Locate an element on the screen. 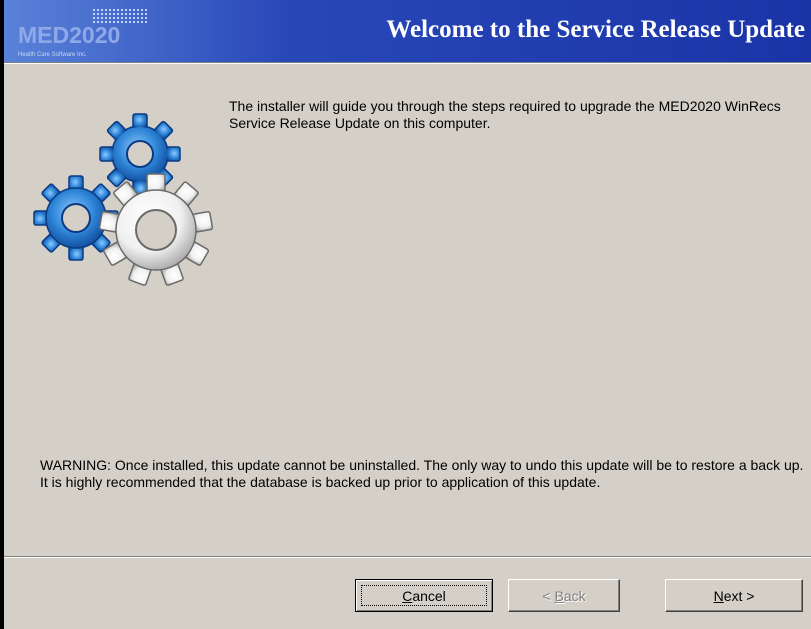  page-title: Welcome to the Service Release Update is located at coordinates (595, 29).